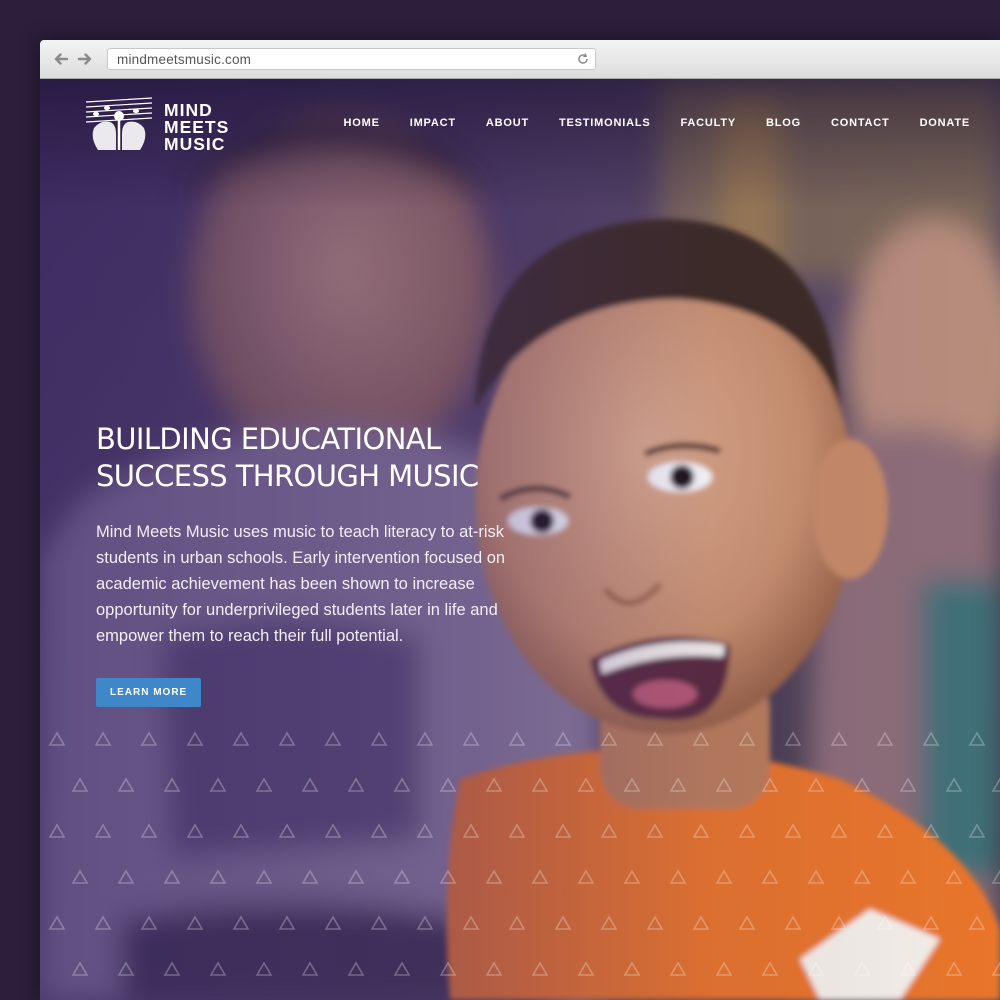 The image size is (1000, 1000). What do you see at coordinates (362, 124) in the screenshot?
I see `nav-home: HOME` at bounding box center [362, 124].